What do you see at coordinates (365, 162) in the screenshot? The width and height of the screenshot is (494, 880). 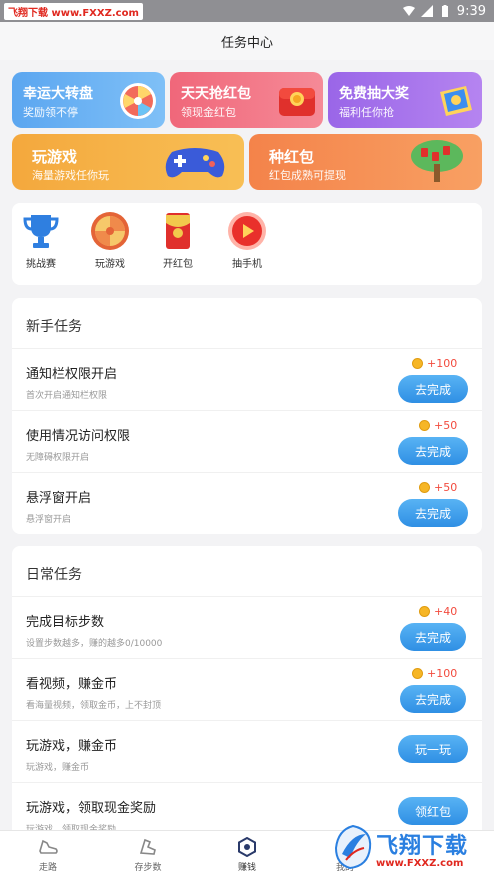 I see `banner-plant-red-packet: 种红包 红包成熟可提现` at bounding box center [365, 162].